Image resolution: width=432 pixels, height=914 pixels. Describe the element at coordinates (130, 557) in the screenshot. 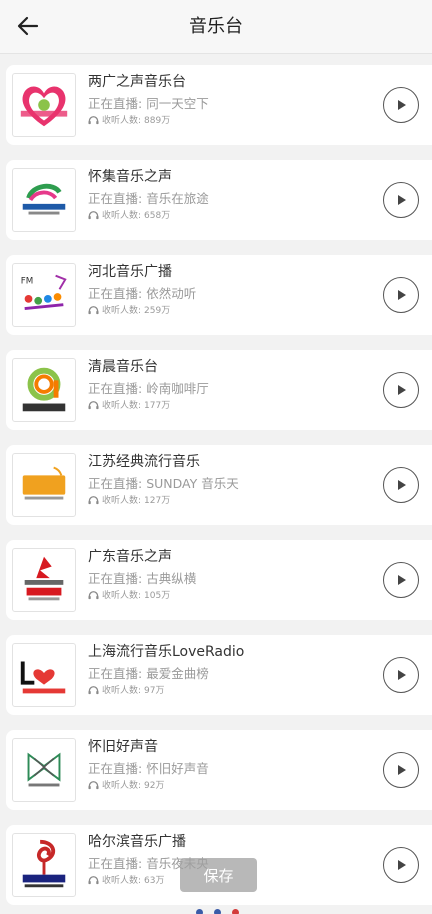

I see `station-name: 广东音乐之声` at that location.